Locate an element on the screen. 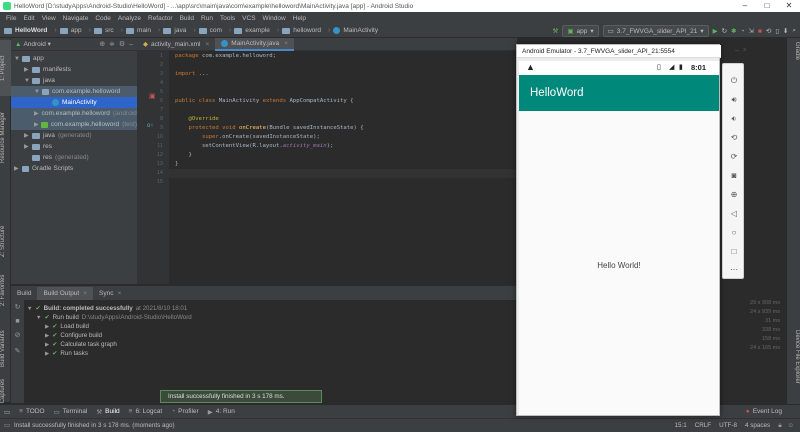  rerun-icon: ↻ is located at coordinates (17, 307).